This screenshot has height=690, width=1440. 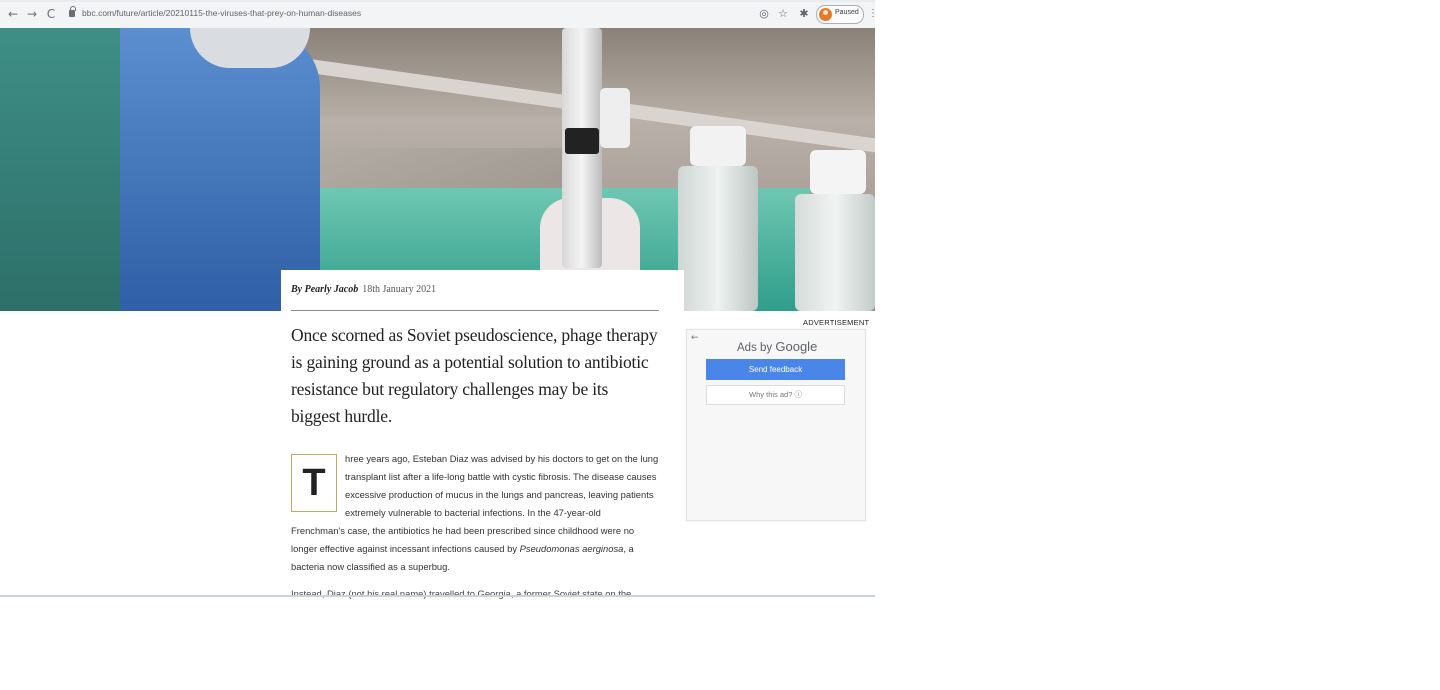 What do you see at coordinates (873, 14) in the screenshot?
I see `menu-icon: ⋮` at bounding box center [873, 14].